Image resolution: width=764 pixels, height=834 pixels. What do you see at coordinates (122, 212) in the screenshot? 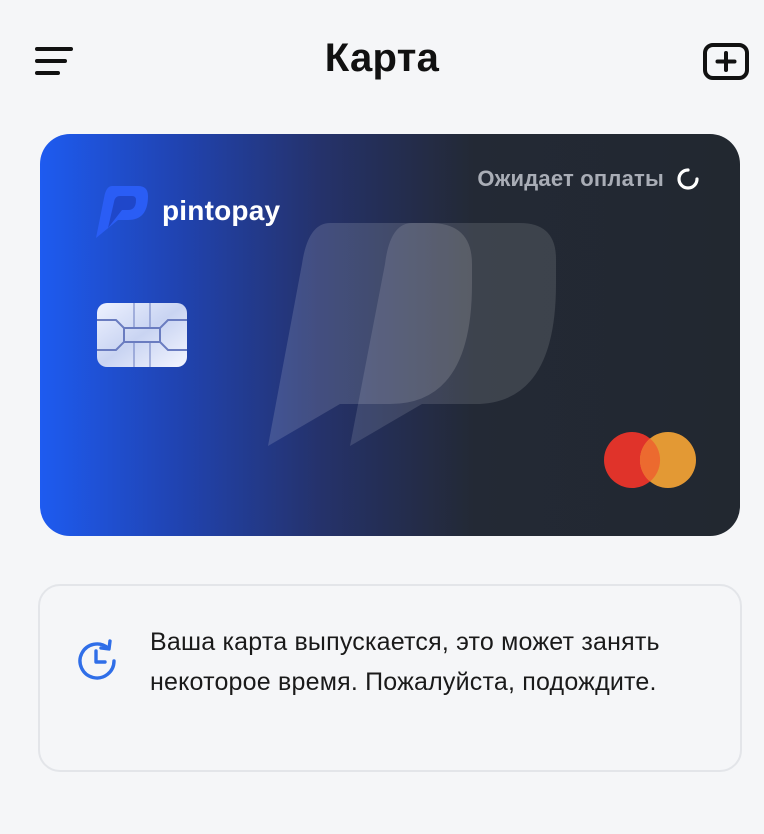
I see `pintopay-logo-icon` at bounding box center [122, 212].